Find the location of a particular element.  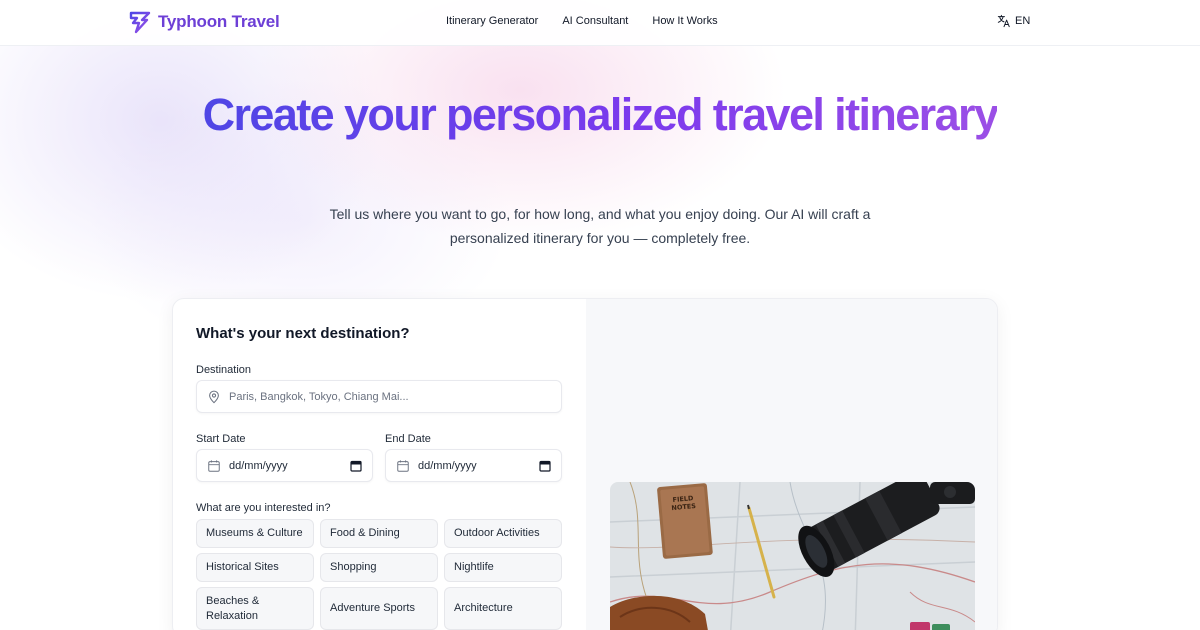

interest-chip-shopping: Shopping is located at coordinates (379, 567).